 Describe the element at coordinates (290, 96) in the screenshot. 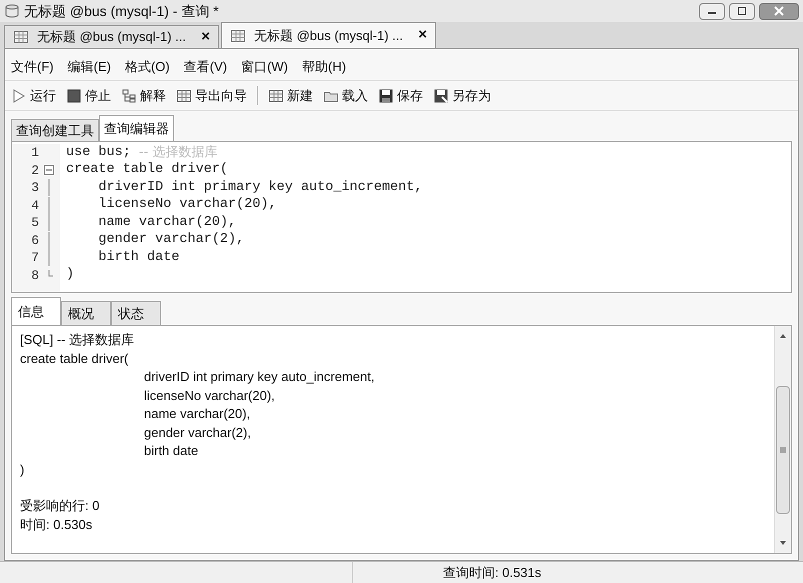

I see `toolbar-button: 新建` at that location.